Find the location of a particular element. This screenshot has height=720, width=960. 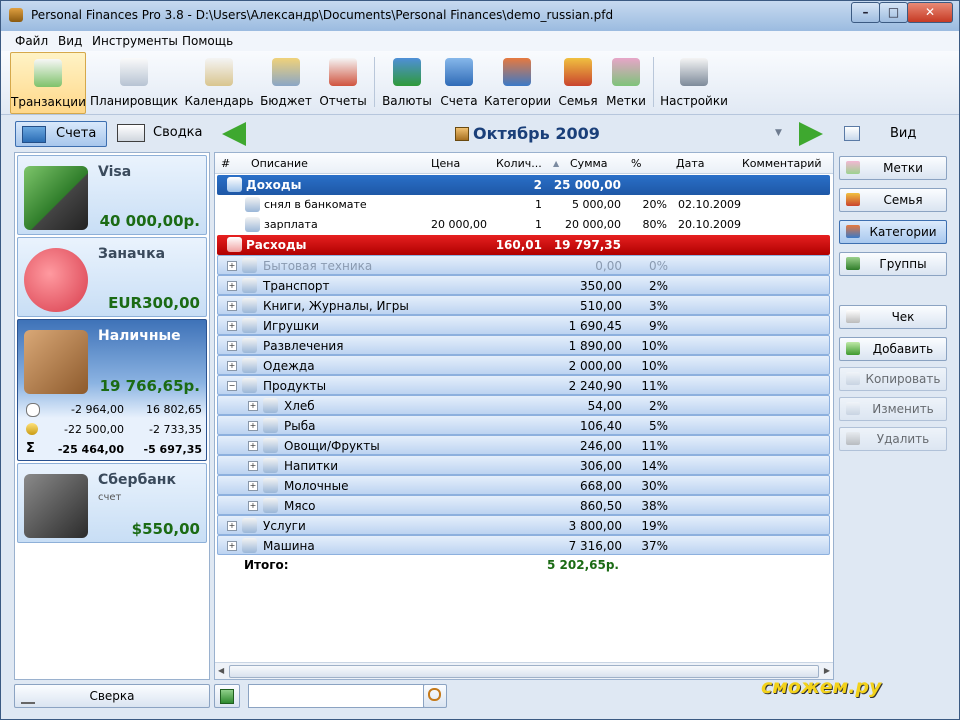

family-button: Семья is located at coordinates (893, 200).